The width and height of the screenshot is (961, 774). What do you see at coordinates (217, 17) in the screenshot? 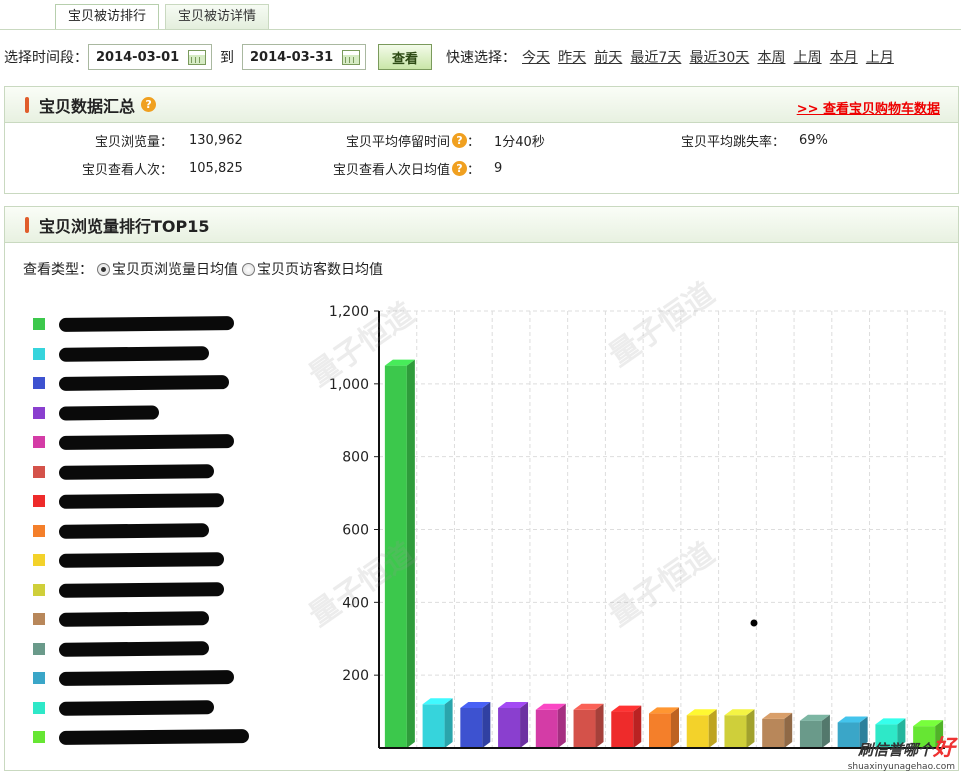
I see `tab-details: 宝贝被访详情` at bounding box center [217, 17].